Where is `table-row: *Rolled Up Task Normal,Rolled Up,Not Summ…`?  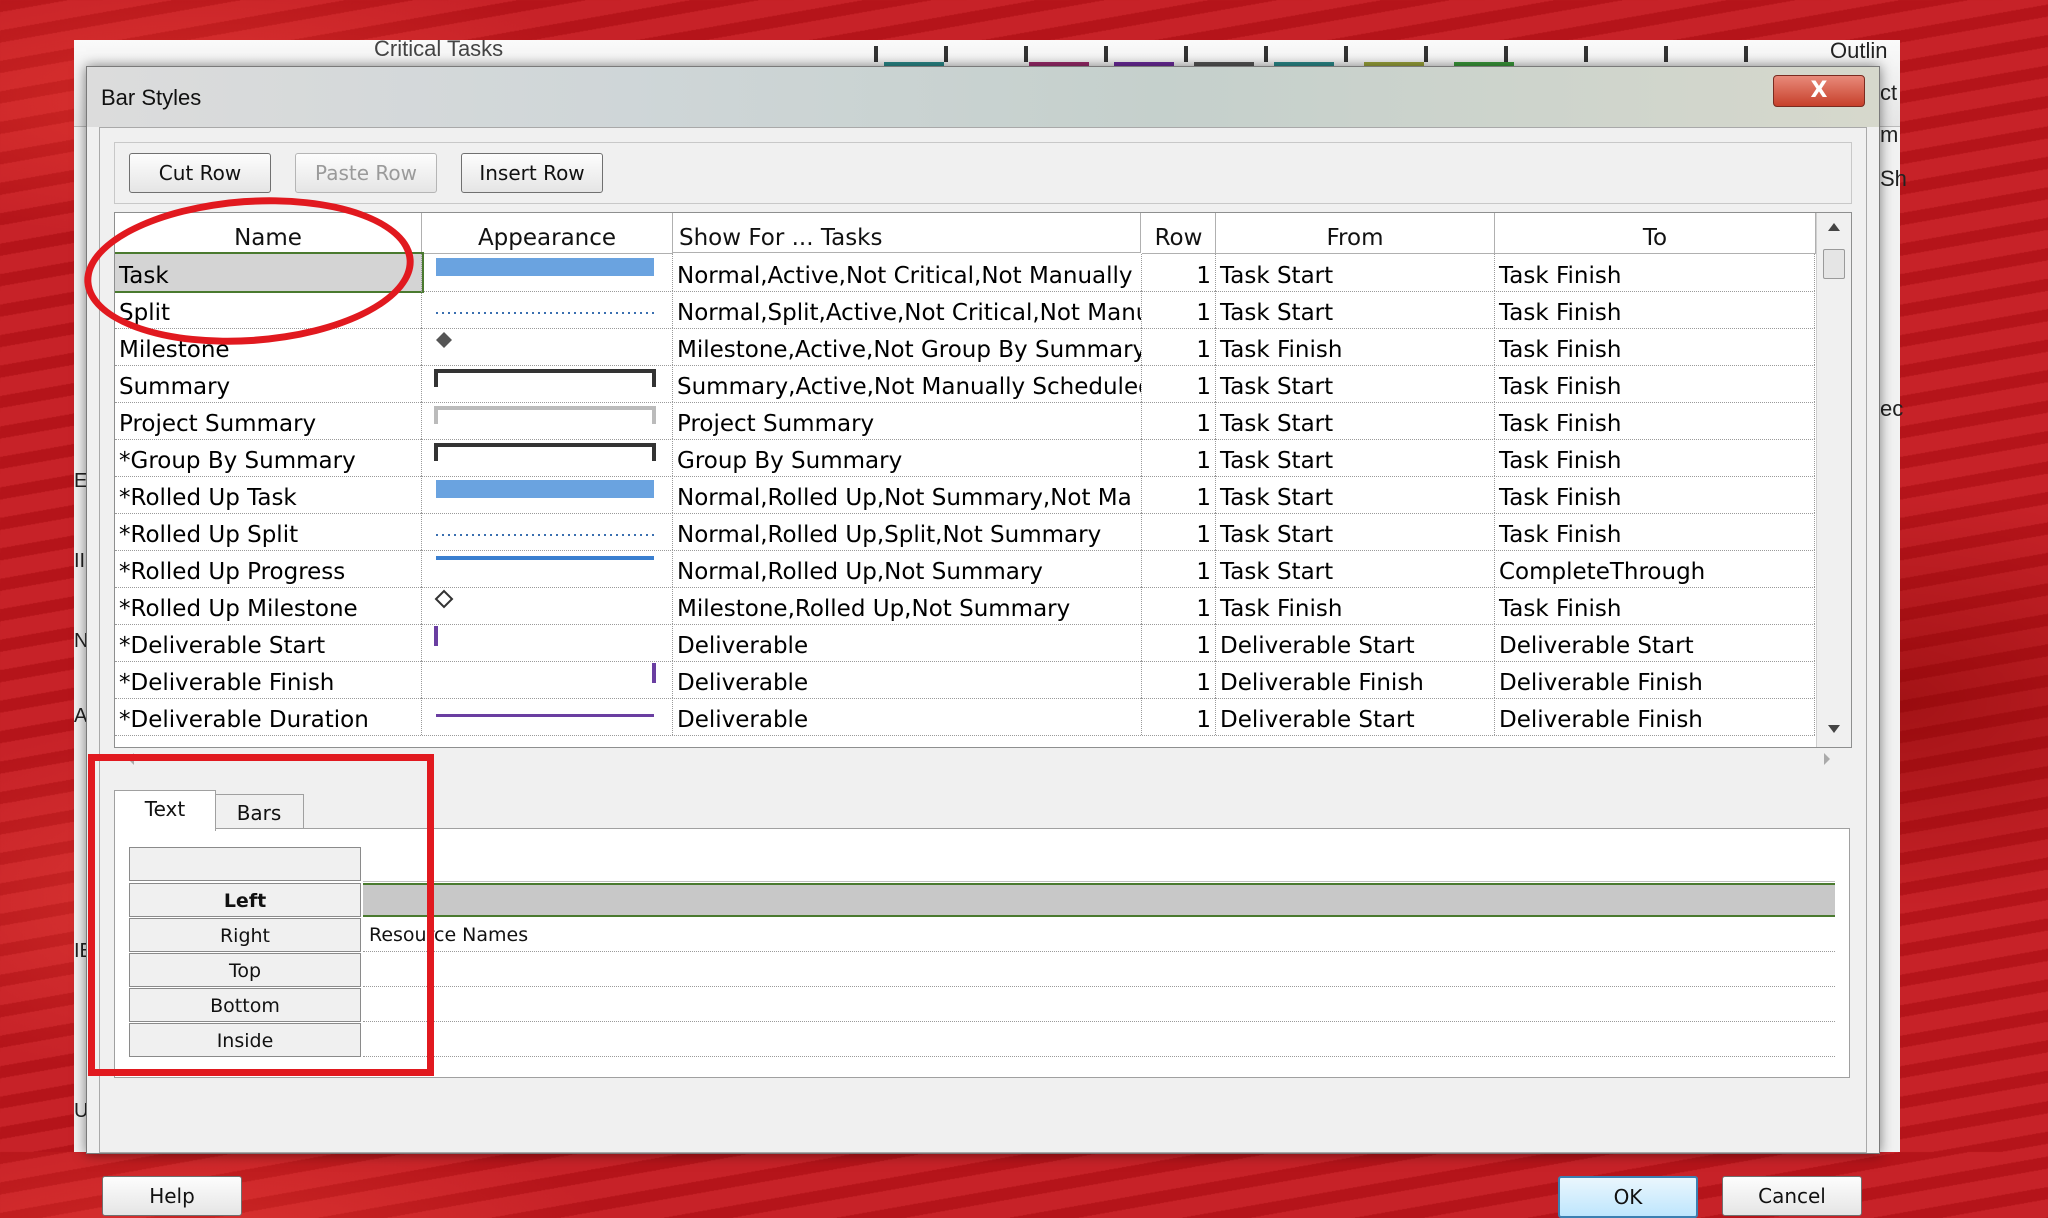 table-row: *Rolled Up Task Normal,Rolled Up,Not Summ… is located at coordinates (965, 495).